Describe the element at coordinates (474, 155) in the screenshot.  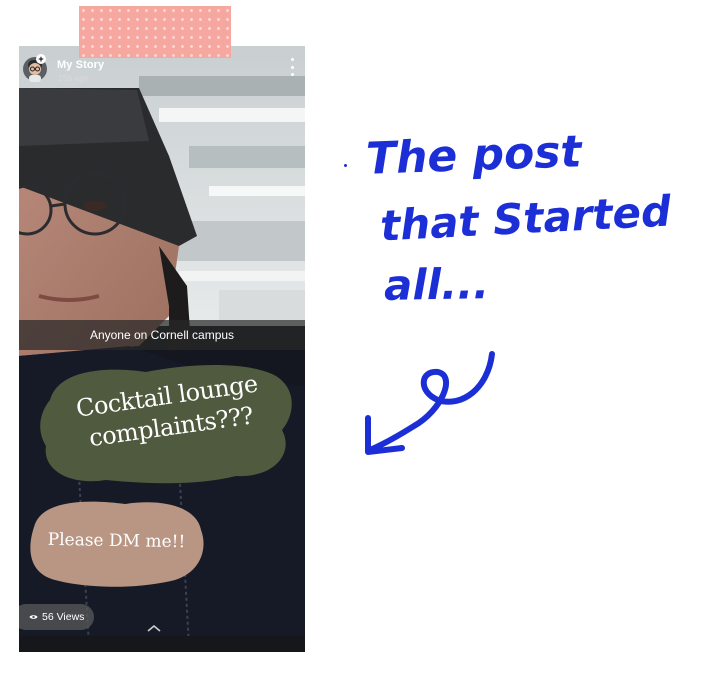
I see `note-line-1: The post` at that location.